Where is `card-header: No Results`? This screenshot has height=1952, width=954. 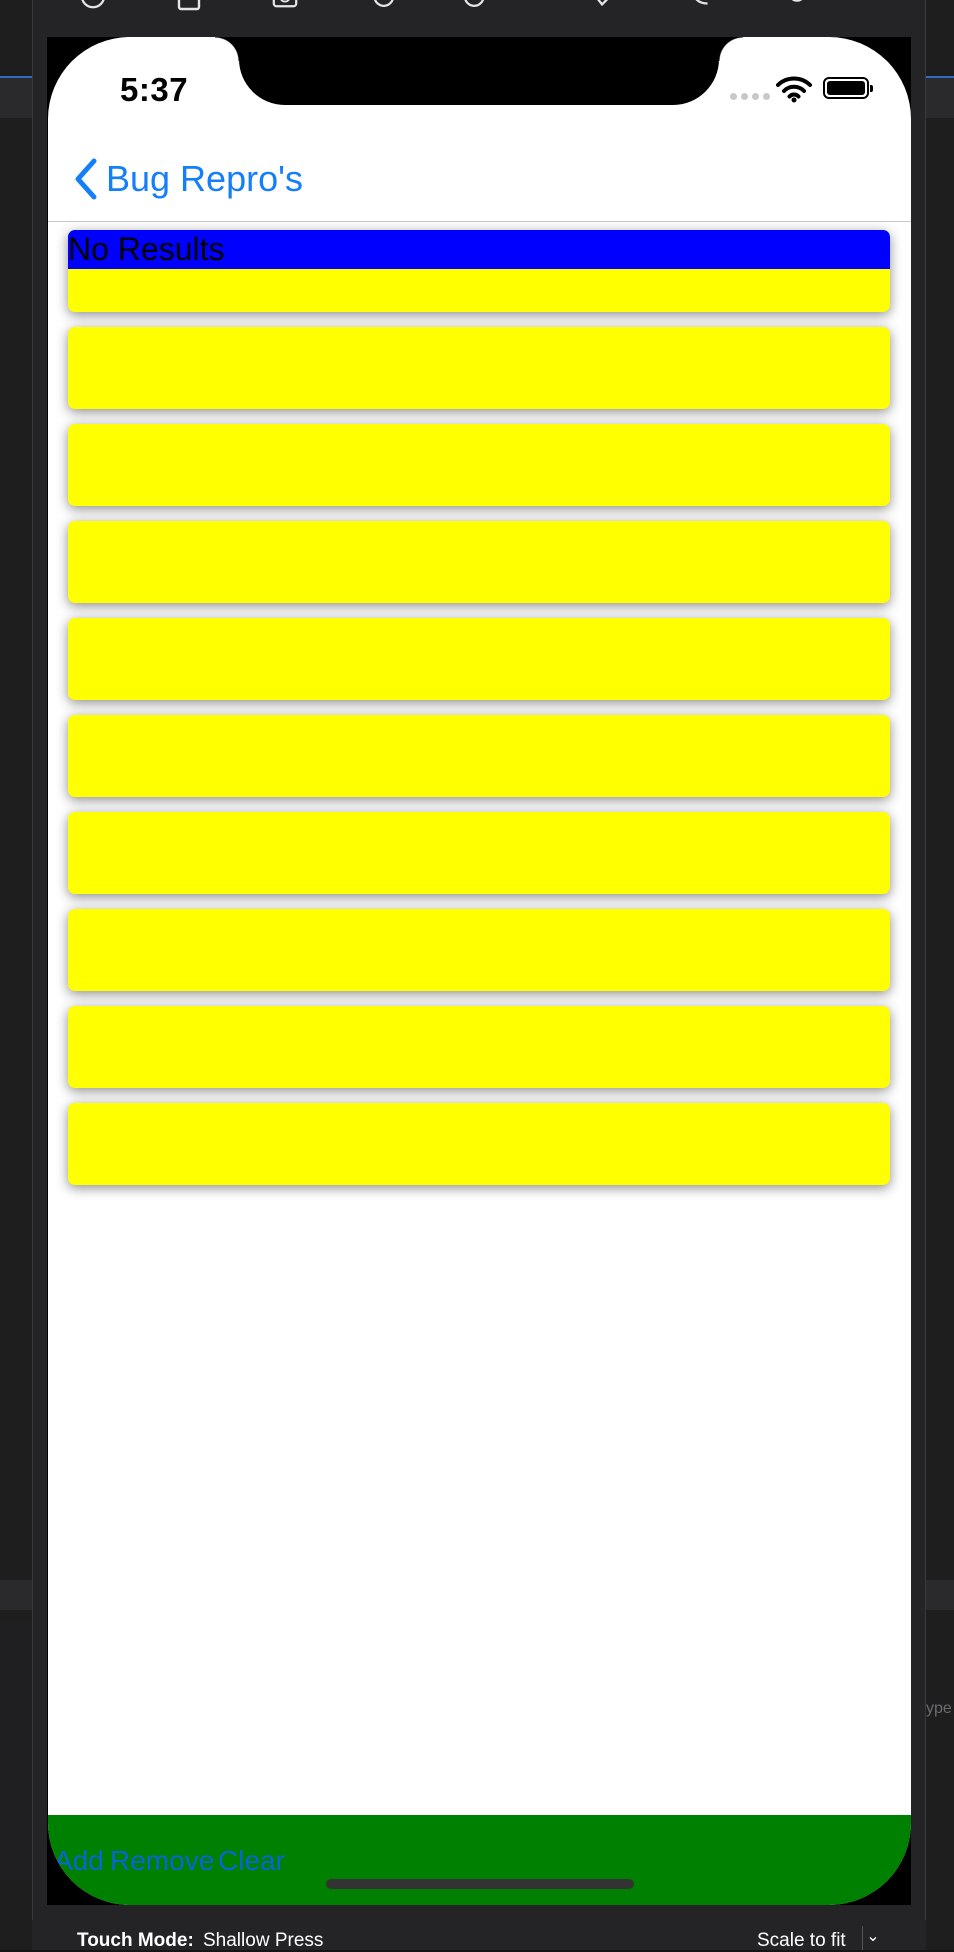 card-header: No Results is located at coordinates (479, 249).